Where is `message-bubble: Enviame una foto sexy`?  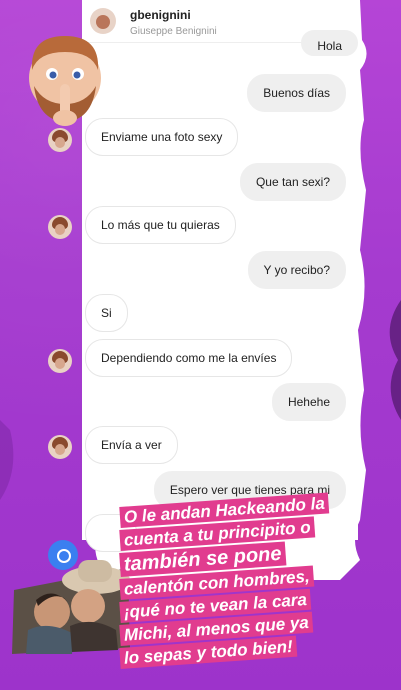
message-bubble: Enviame una foto sexy is located at coordinates (162, 137).